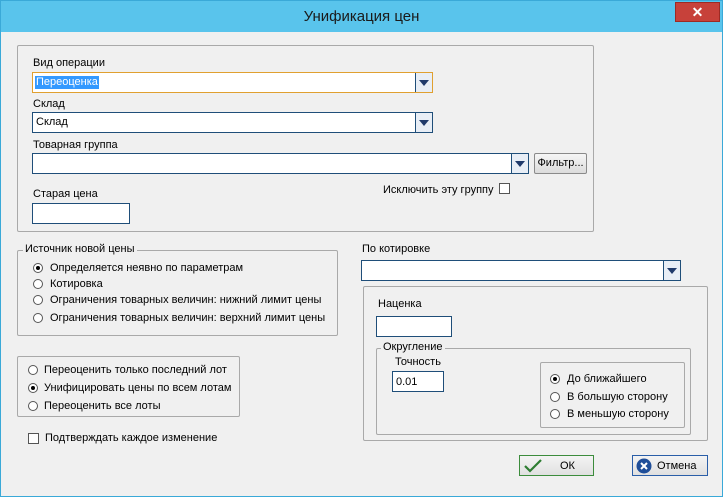  I want to click on lots-option: Унифицировать цены по всем лотам, so click(130, 389).